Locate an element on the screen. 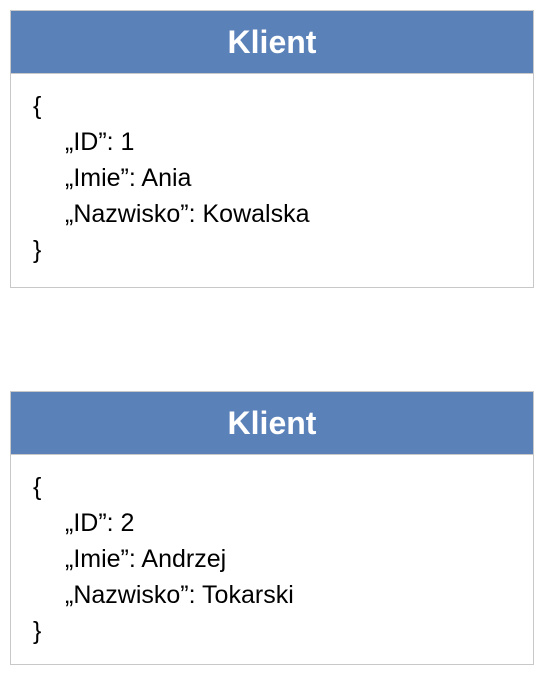 Image resolution: width=548 pixels, height=678 pixels. field-id: „ID”: 2 is located at coordinates (100, 523).